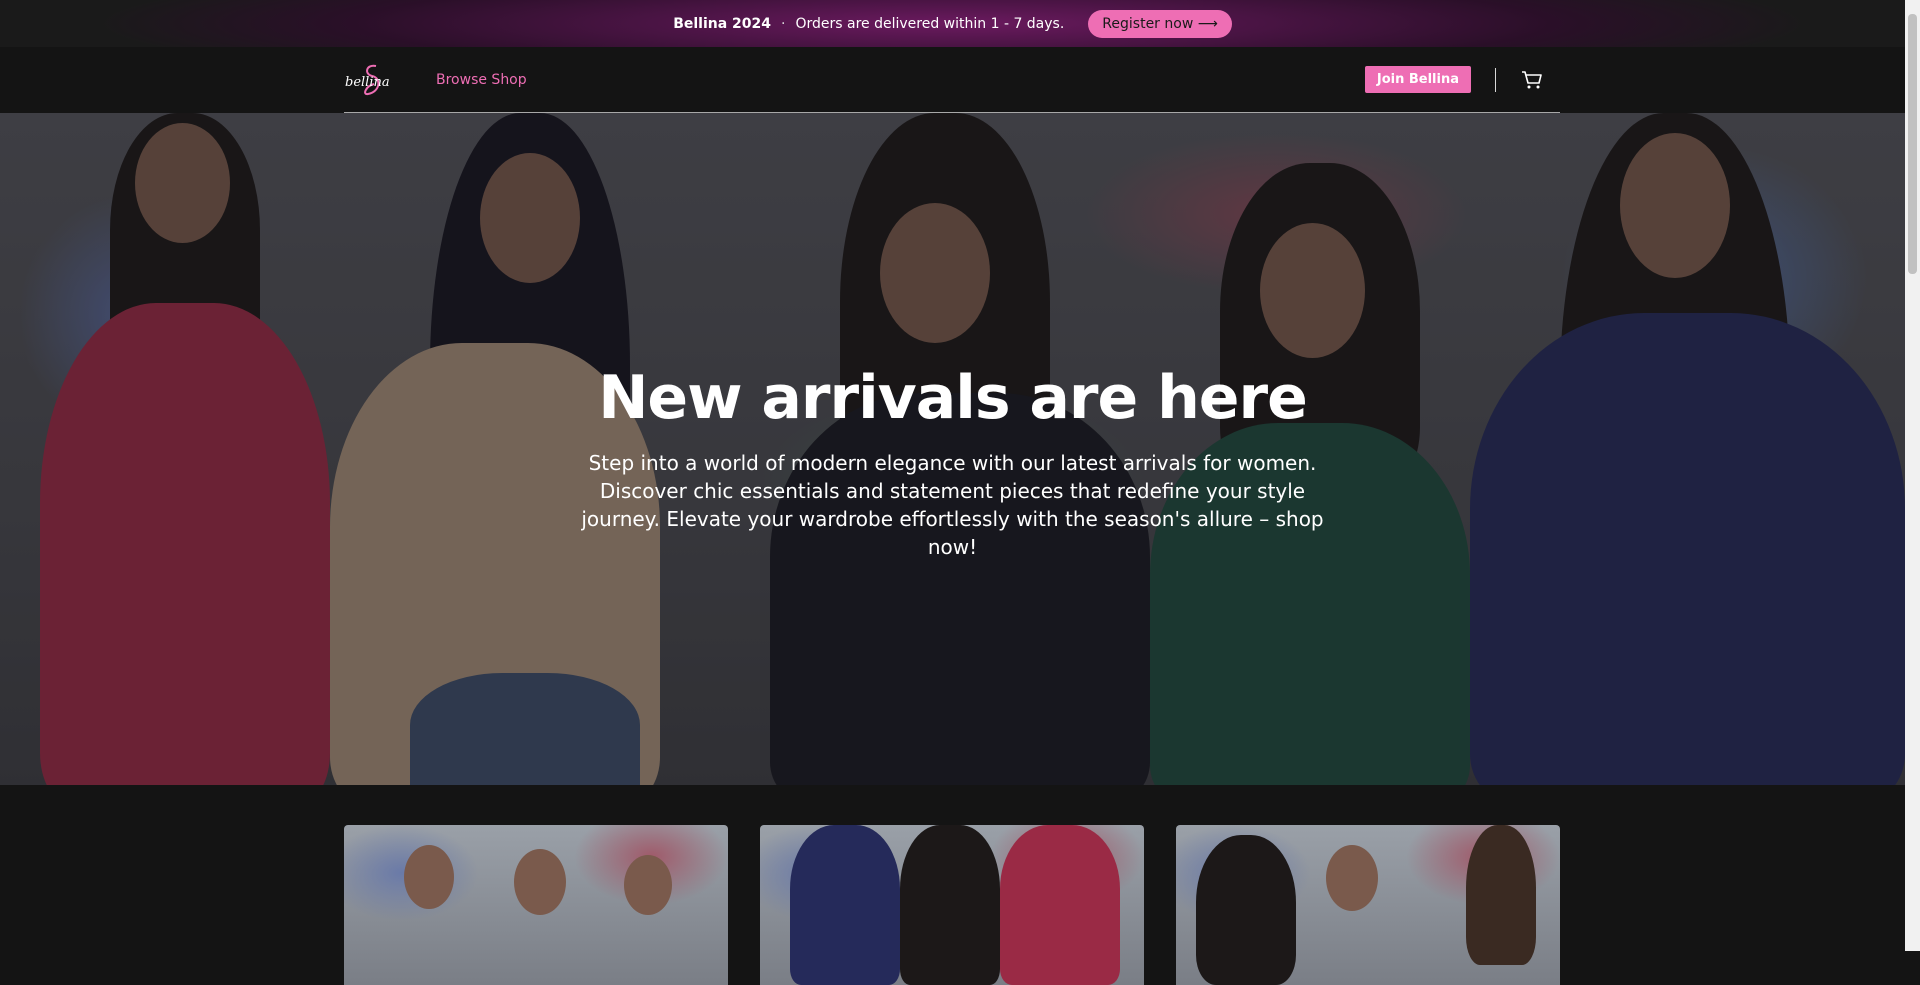 The height and width of the screenshot is (985, 1920). I want to click on cart-icon, so click(1532, 80).